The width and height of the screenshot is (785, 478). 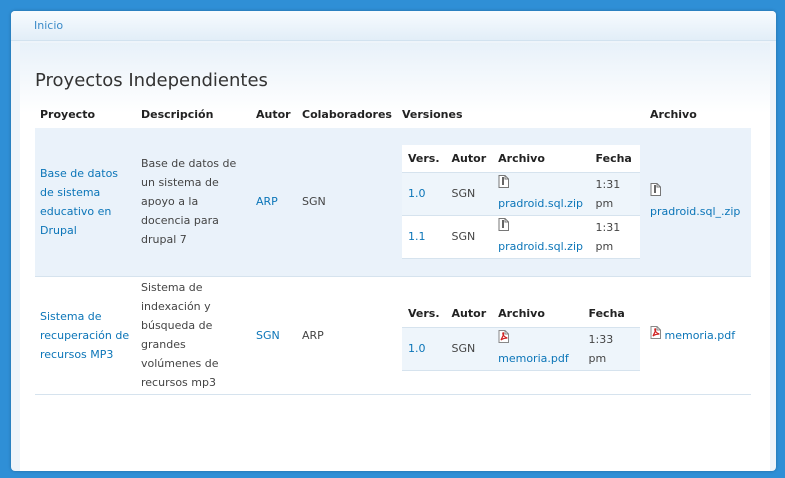 What do you see at coordinates (48, 25) in the screenshot?
I see `breadcrumb-home-link: Inicio` at bounding box center [48, 25].